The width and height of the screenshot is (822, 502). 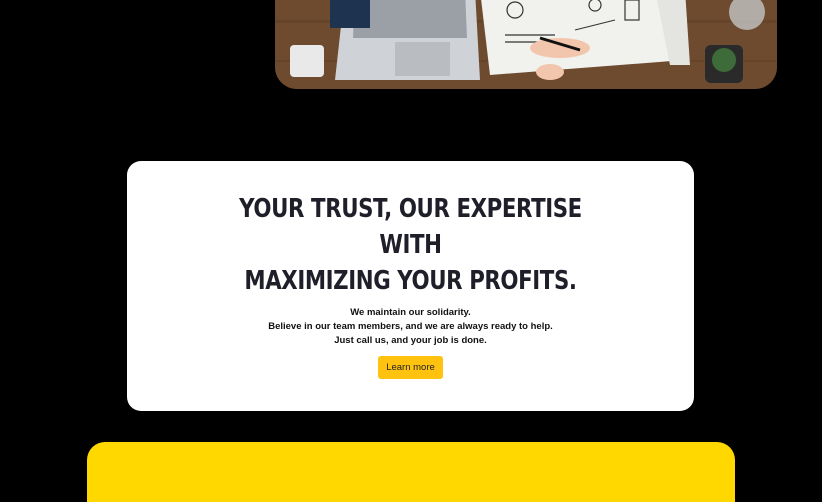 What do you see at coordinates (411, 472) in the screenshot?
I see `yellow-panel` at bounding box center [411, 472].